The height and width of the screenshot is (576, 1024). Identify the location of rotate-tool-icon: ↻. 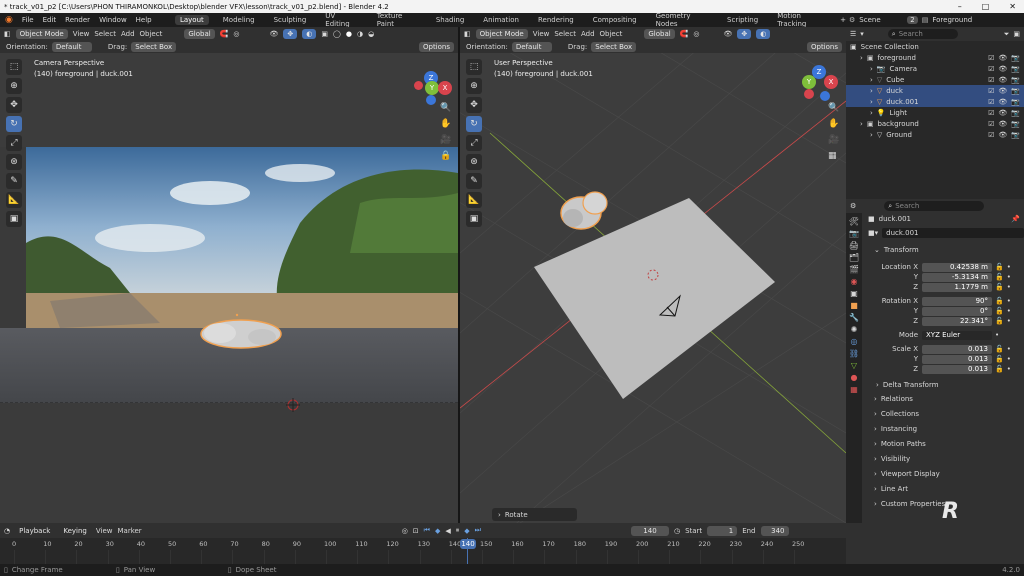
(14, 124).